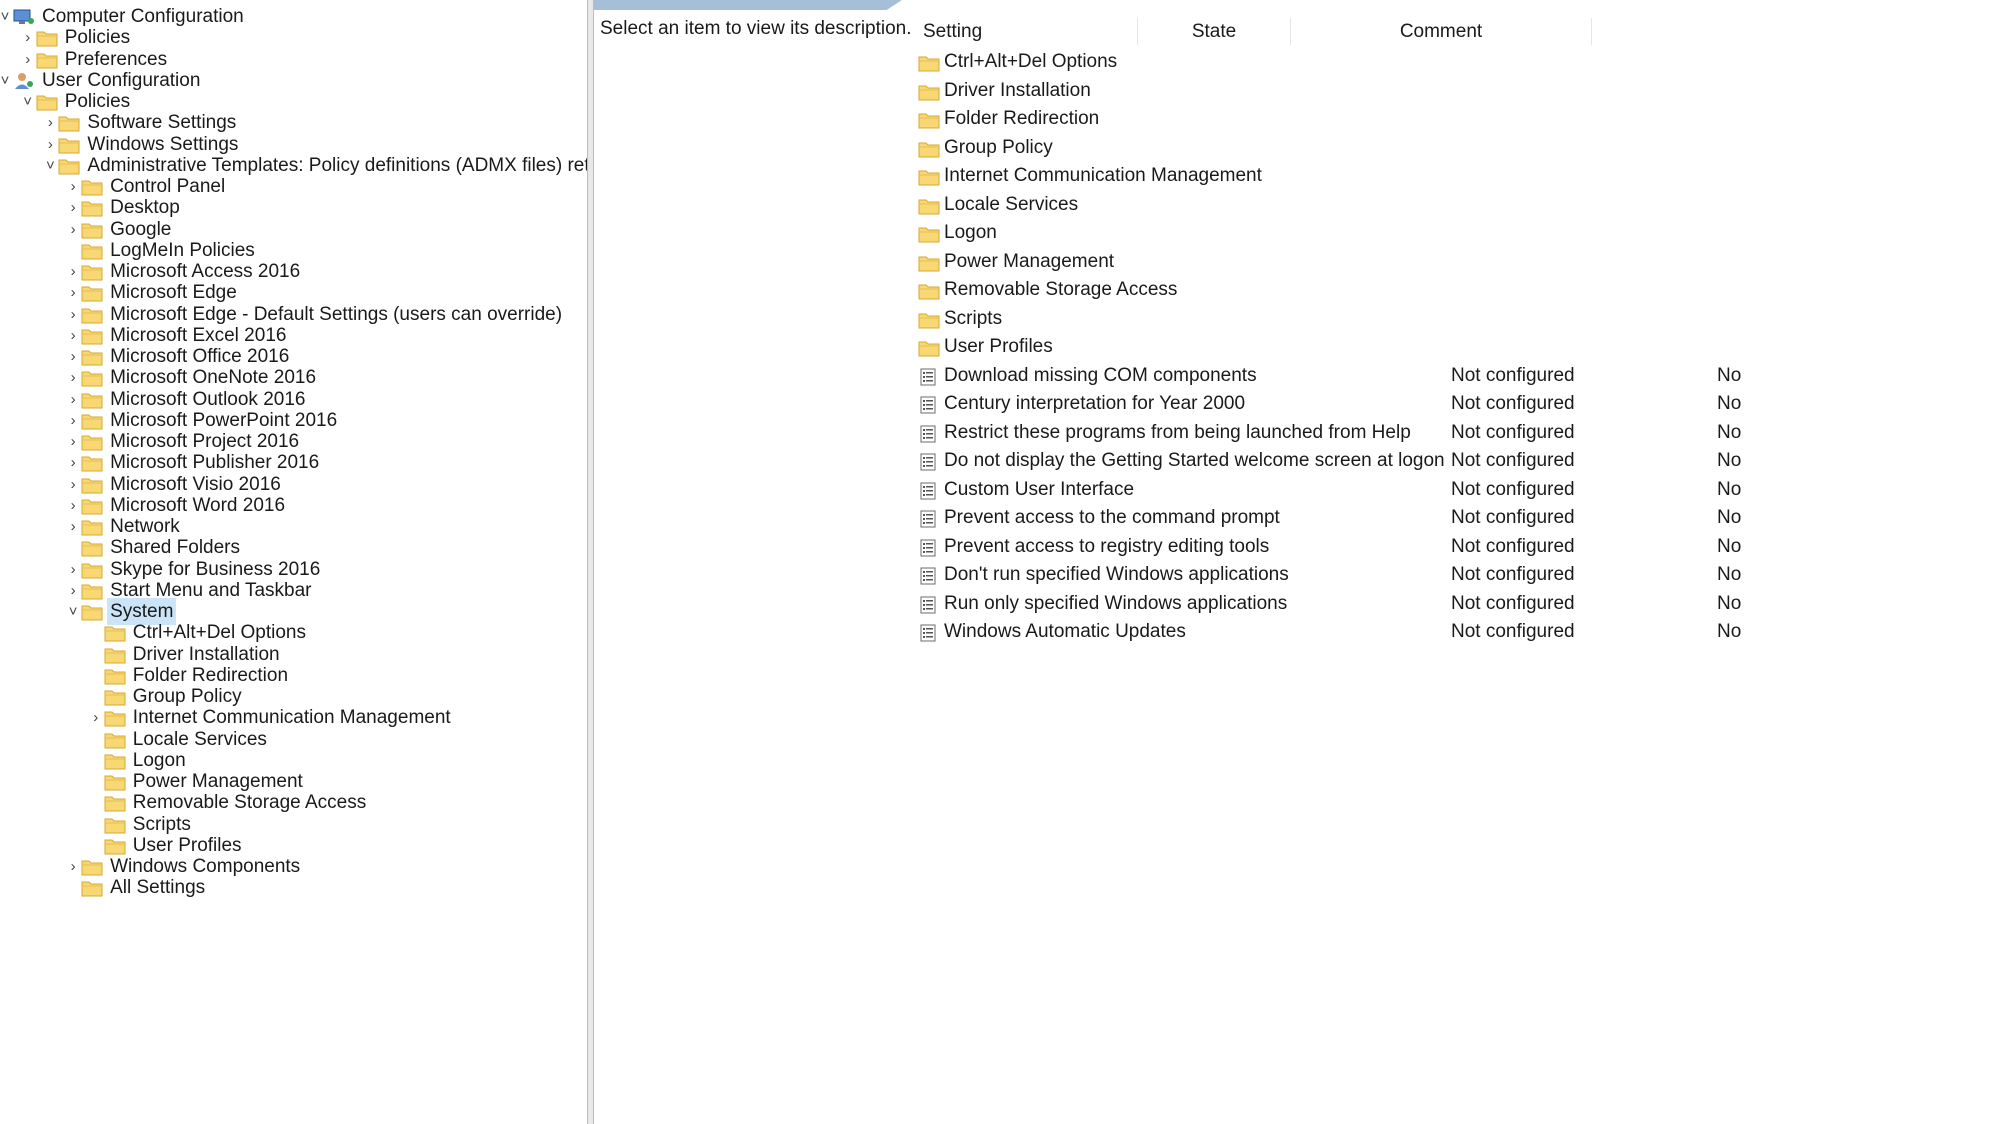  What do you see at coordinates (748, 5) in the screenshot?
I see `selected-tab-stub` at bounding box center [748, 5].